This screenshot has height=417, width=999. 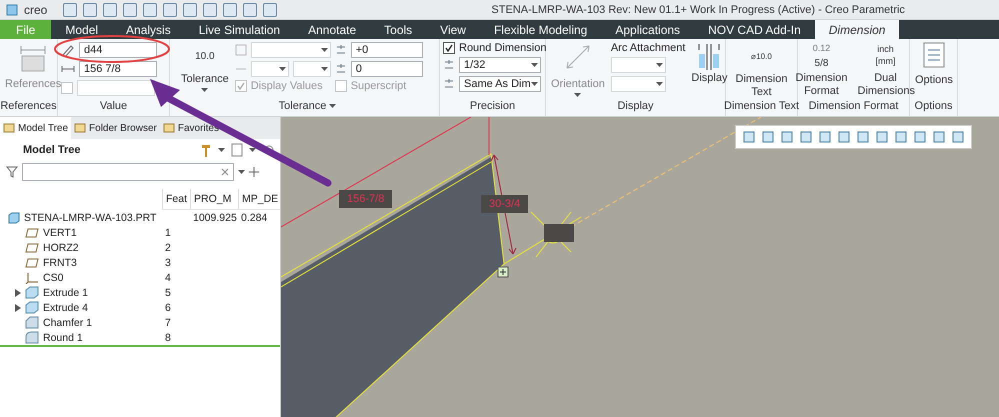 I want to click on drag-handle-icon, so click(x=503, y=272).